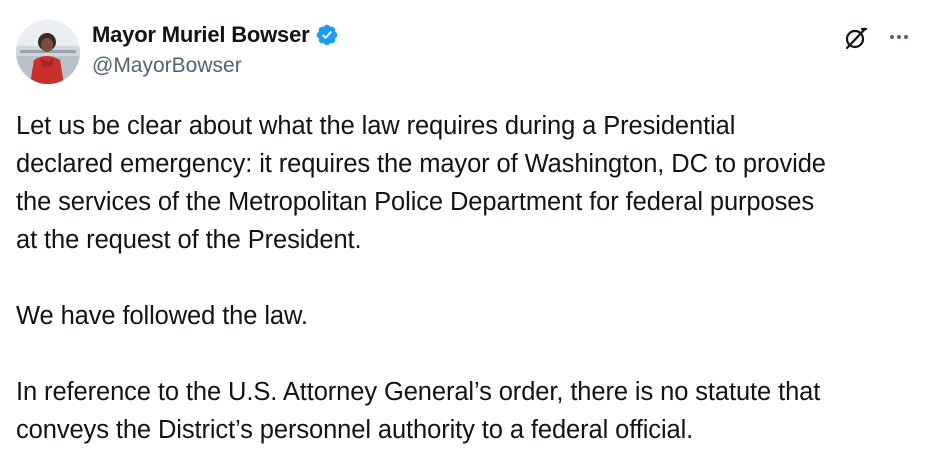 Image resolution: width=930 pixels, height=458 pixels. Describe the element at coordinates (201, 35) in the screenshot. I see `author-display-name: Mayor Muriel Bowser` at that location.